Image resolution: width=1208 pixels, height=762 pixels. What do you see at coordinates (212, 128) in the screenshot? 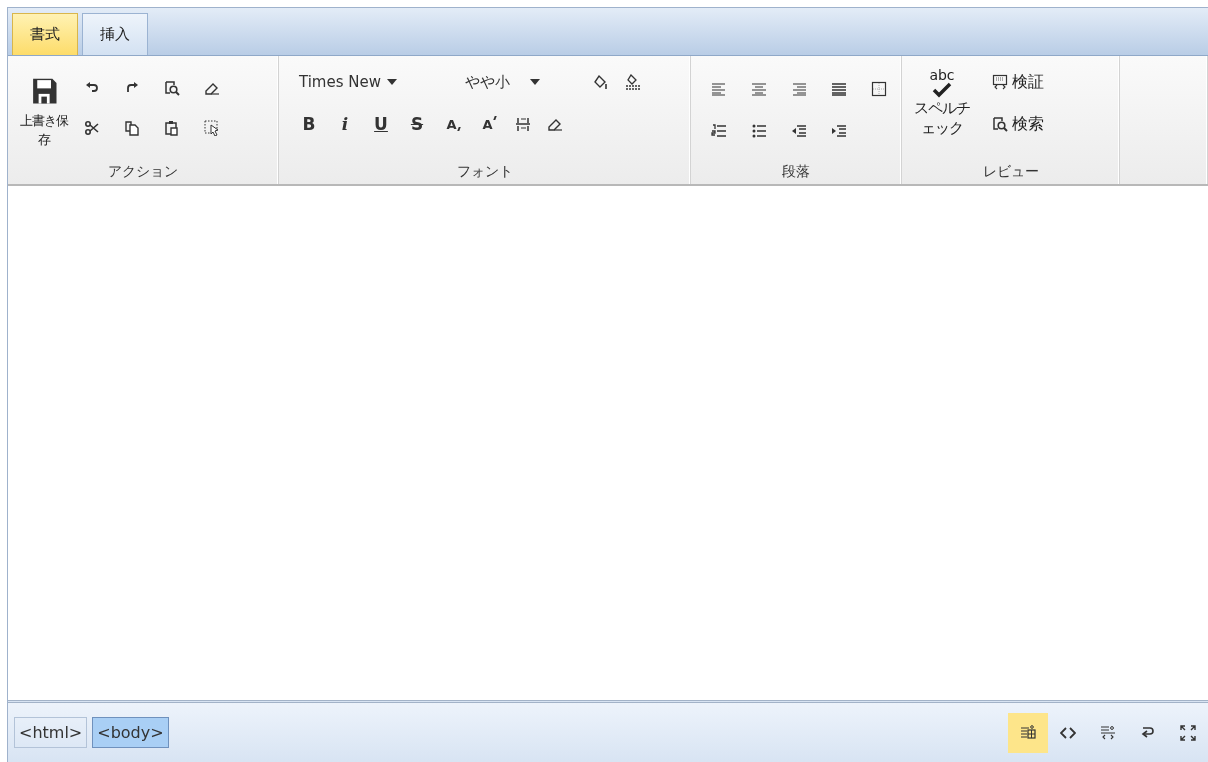
I see `select-all-icon` at bounding box center [212, 128].